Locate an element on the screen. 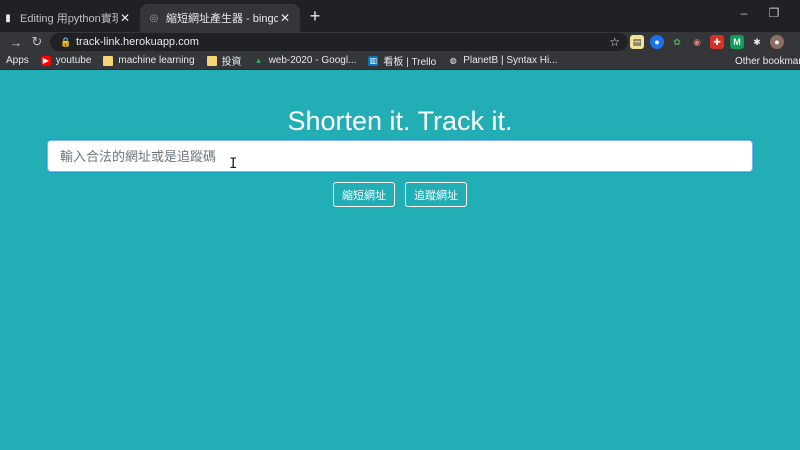 This screenshot has width=800, height=450. react-extension-icon: ✚ is located at coordinates (717, 42).